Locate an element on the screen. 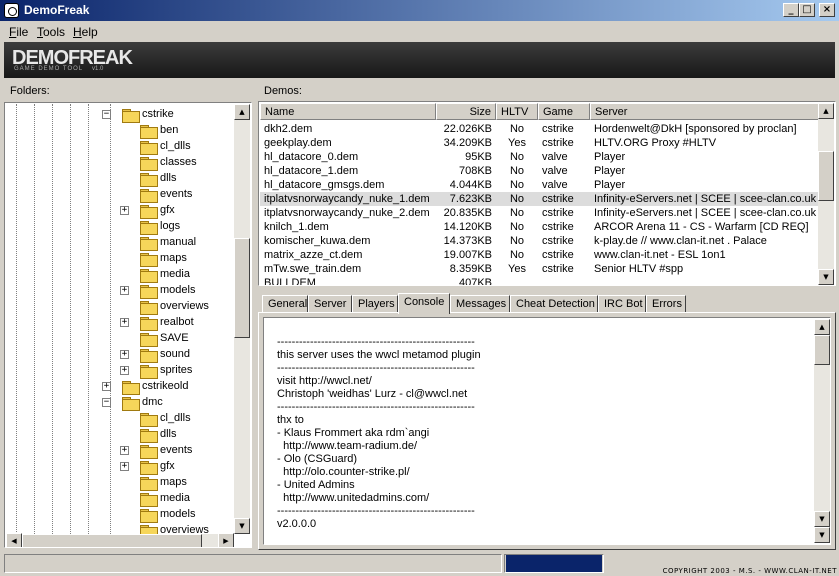 The image size is (839, 576). folder-tree-item: logs is located at coordinates (120, 227).